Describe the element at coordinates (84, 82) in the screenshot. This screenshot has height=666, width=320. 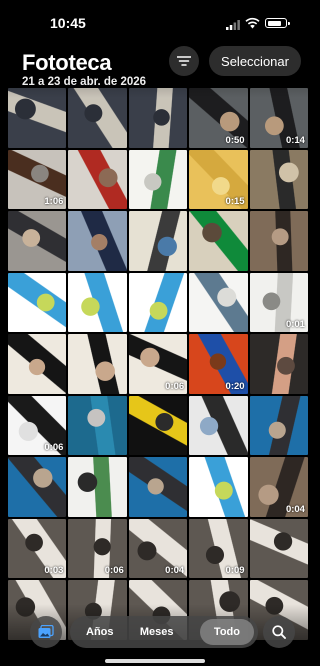
I see `date-range-label: 21 a 23 de abr. de 2026` at that location.